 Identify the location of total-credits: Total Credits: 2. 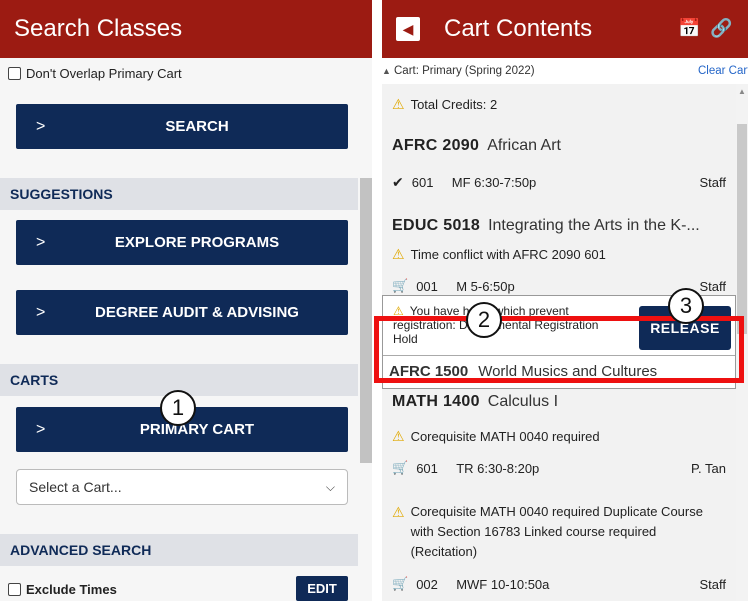
(454, 104).